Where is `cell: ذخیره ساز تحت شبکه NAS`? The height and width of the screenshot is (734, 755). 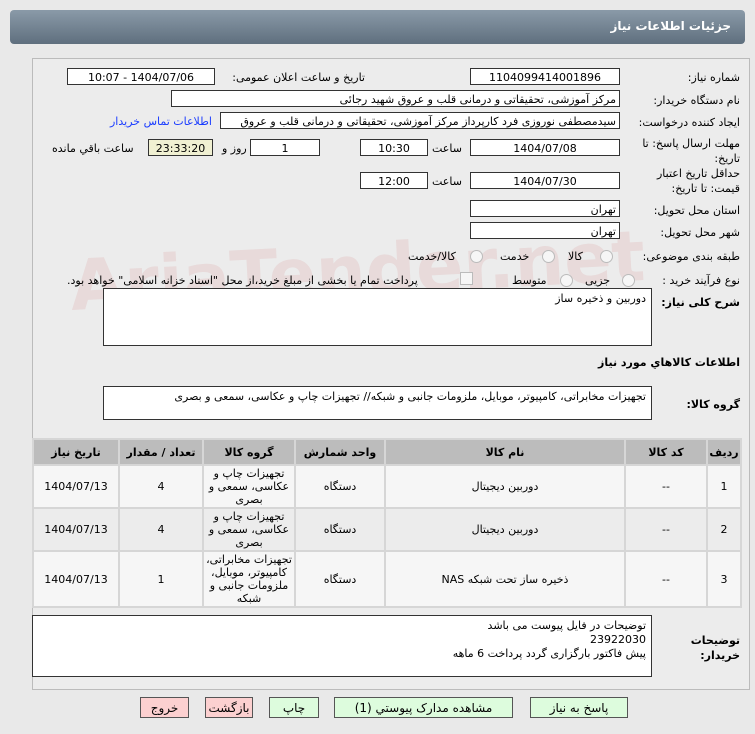
cell: ذخیره ساز تحت شبکه NAS is located at coordinates (505, 579).